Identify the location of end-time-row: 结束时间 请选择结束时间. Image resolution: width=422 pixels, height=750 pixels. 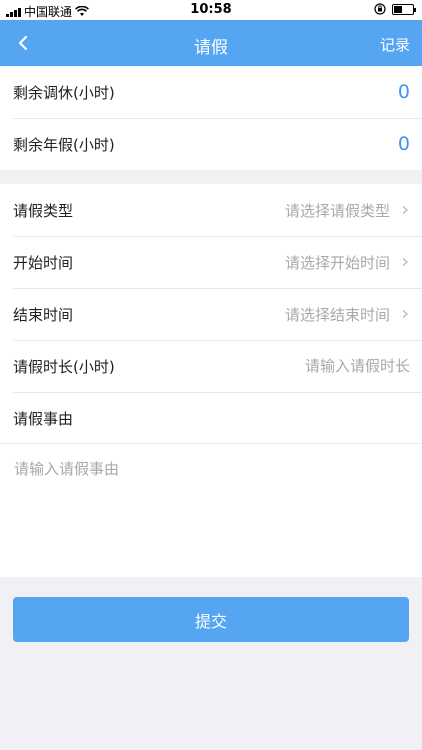
(211, 314).